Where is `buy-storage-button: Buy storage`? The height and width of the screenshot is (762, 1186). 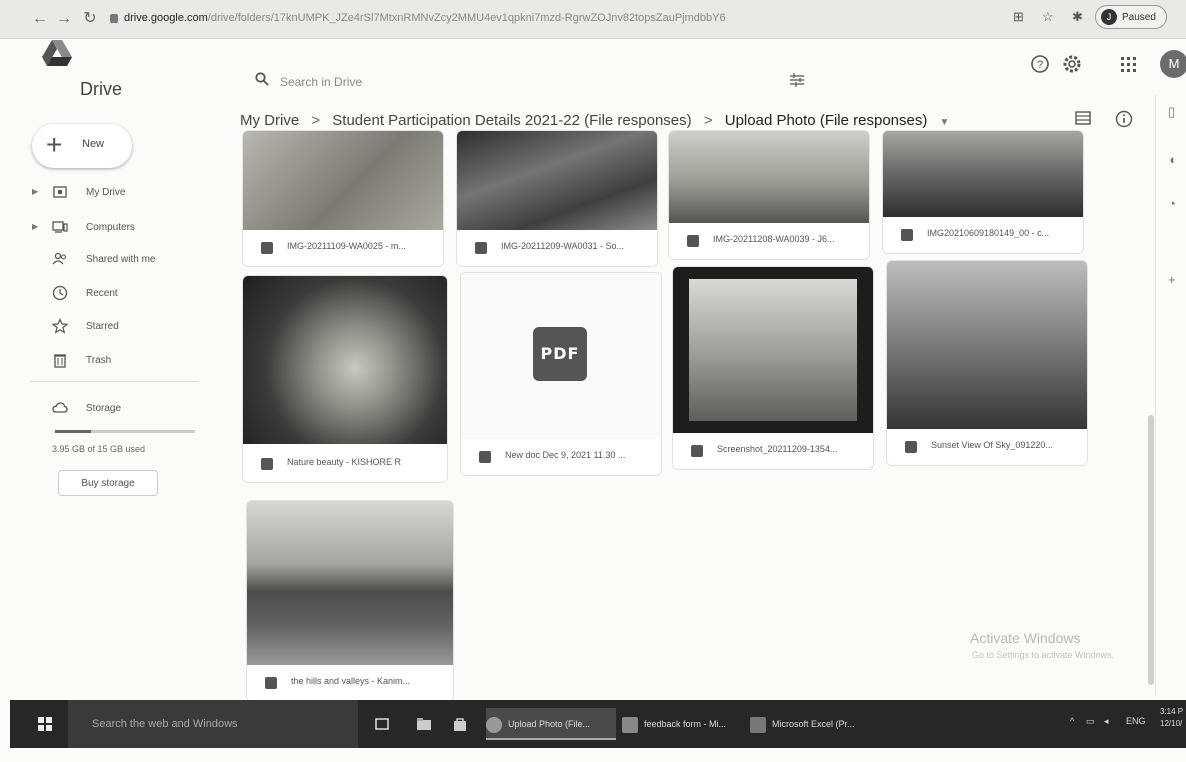 buy-storage-button: Buy storage is located at coordinates (108, 483).